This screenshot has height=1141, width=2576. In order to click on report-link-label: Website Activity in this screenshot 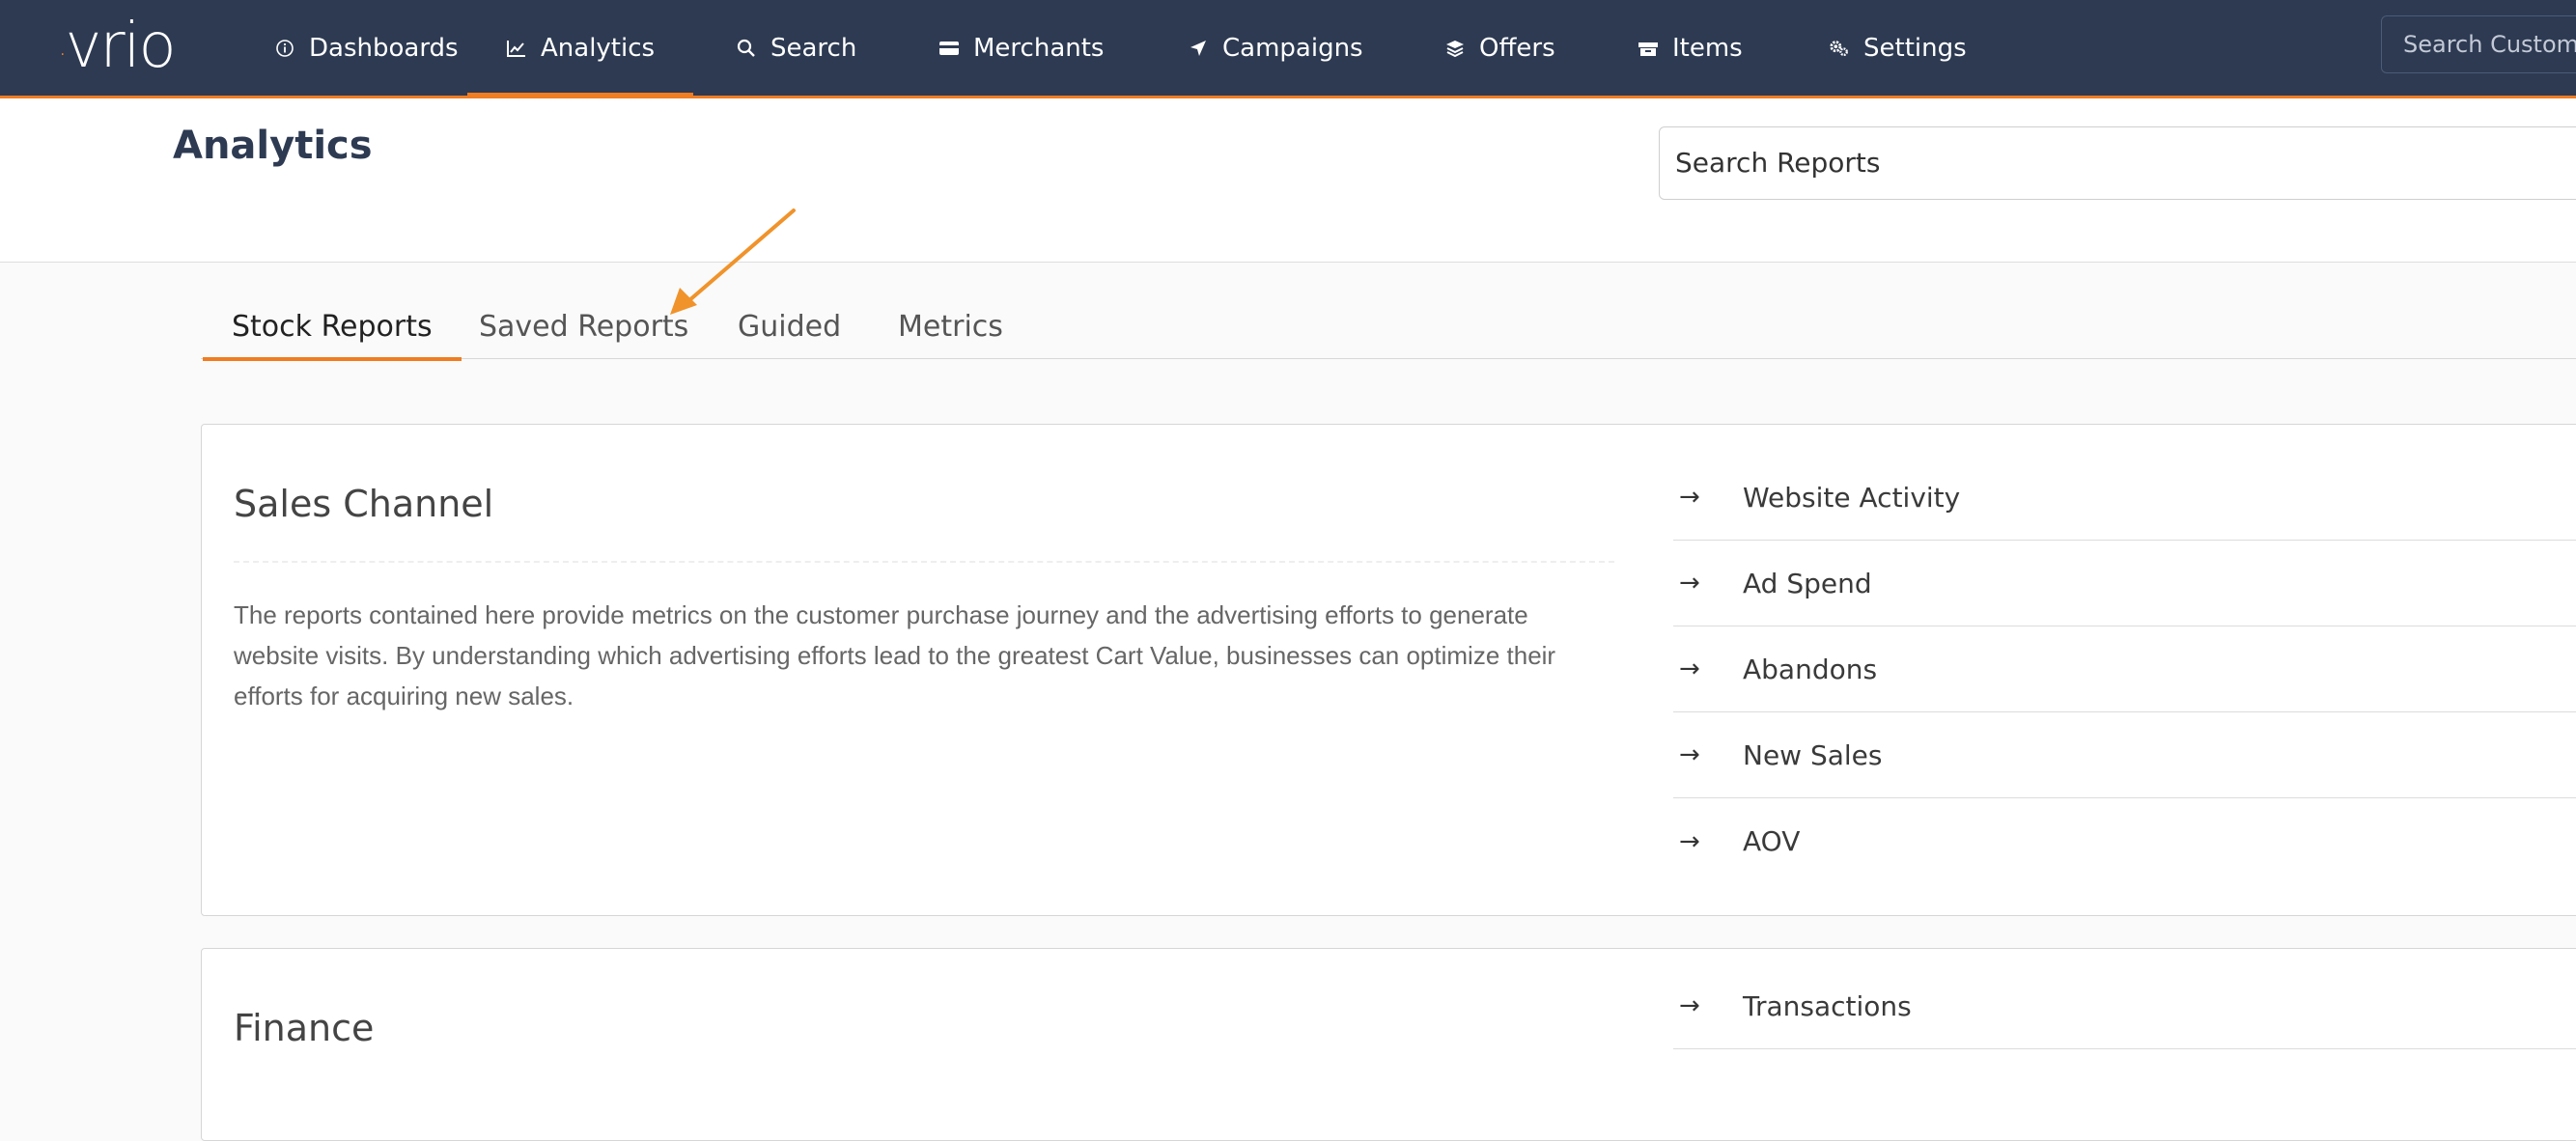, I will do `click(1852, 497)`.